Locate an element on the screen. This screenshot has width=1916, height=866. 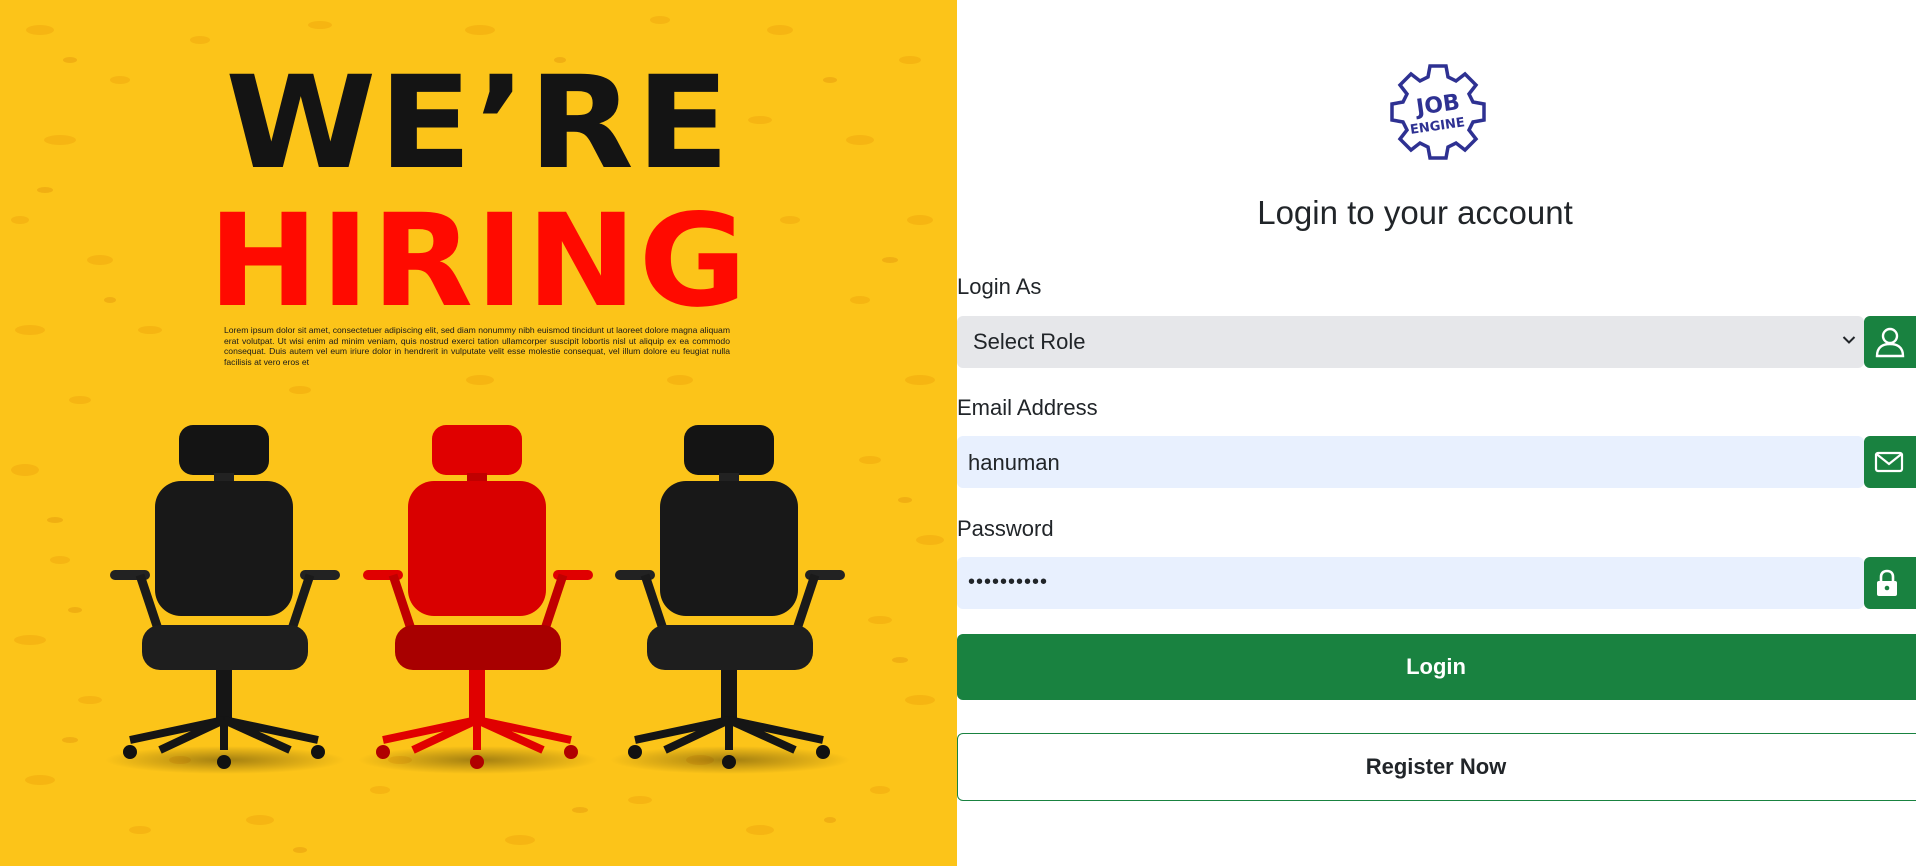
role-addon is located at coordinates (1890, 342).